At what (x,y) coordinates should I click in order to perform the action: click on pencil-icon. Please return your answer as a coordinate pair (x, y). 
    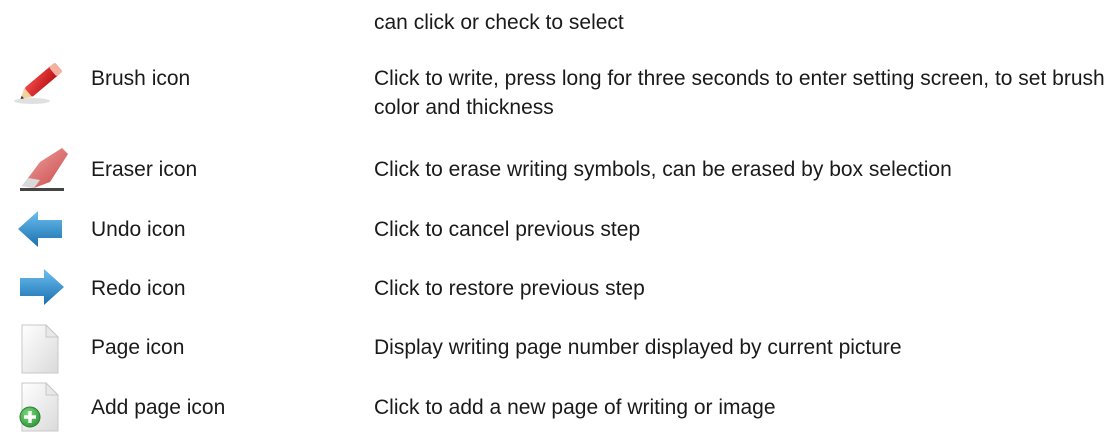
    Looking at the image, I should click on (41, 81).